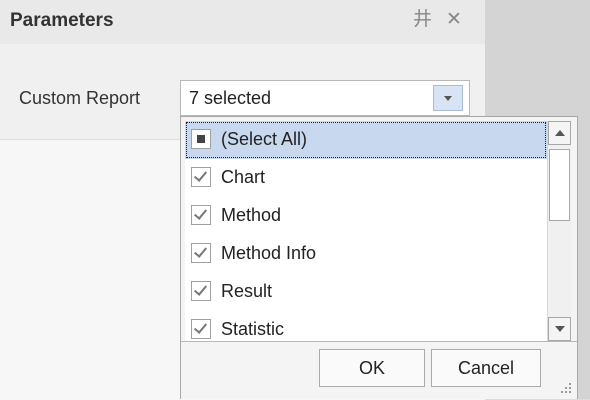 Image resolution: width=590 pixels, height=400 pixels. Describe the element at coordinates (366, 326) in the screenshot. I see `list-item-statistic: Statistic` at that location.